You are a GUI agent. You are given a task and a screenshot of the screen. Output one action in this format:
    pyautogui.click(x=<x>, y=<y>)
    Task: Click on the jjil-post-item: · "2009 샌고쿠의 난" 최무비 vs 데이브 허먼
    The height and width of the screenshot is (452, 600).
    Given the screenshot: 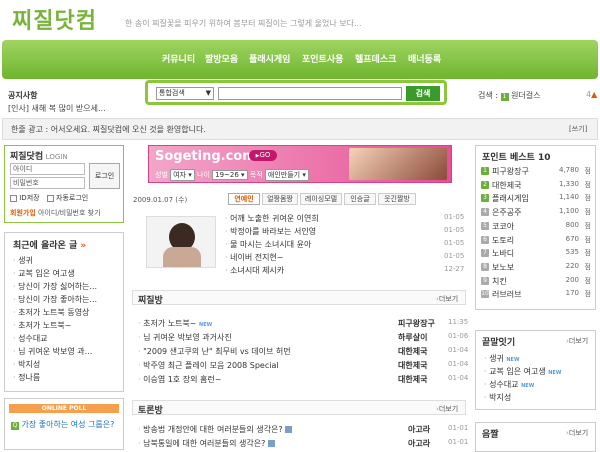 What is the action you would take?
    pyautogui.click(x=214, y=351)
    